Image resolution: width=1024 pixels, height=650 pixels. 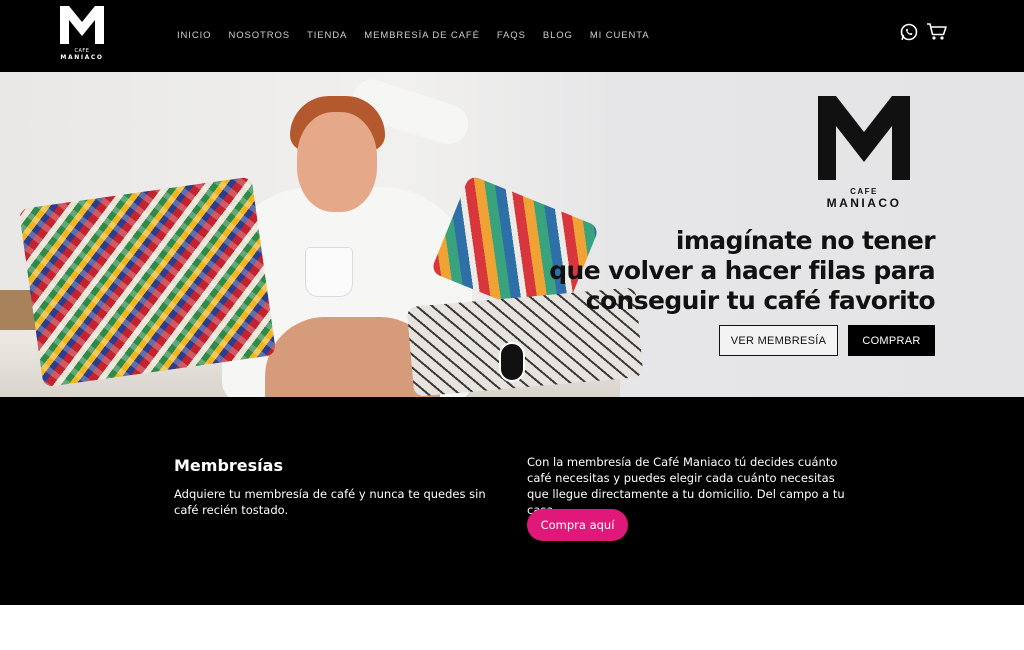 What do you see at coordinates (577, 525) in the screenshot?
I see `buy-here-button: Compra aquí` at bounding box center [577, 525].